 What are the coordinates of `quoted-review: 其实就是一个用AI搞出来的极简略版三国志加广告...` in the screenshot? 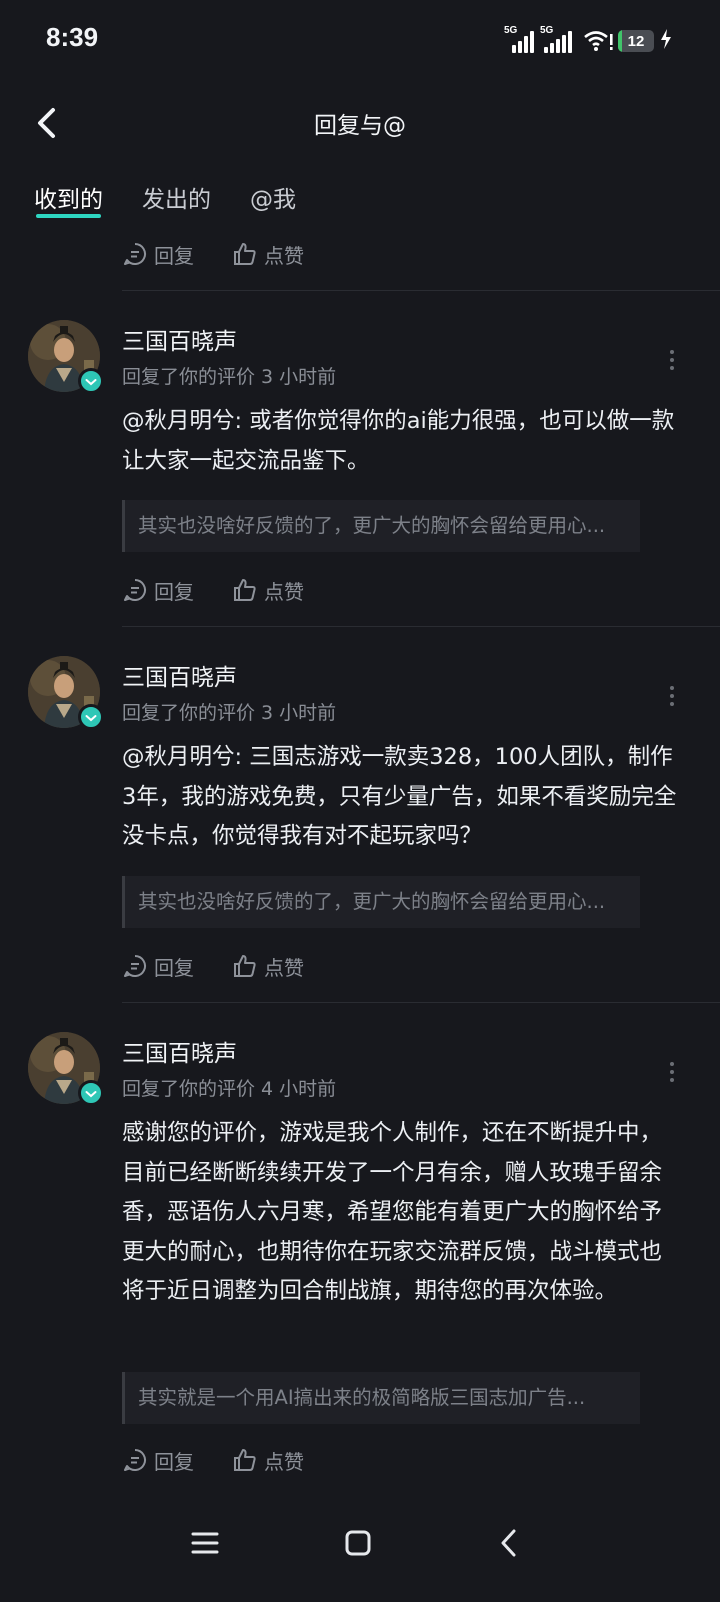 It's located at (381, 1398).